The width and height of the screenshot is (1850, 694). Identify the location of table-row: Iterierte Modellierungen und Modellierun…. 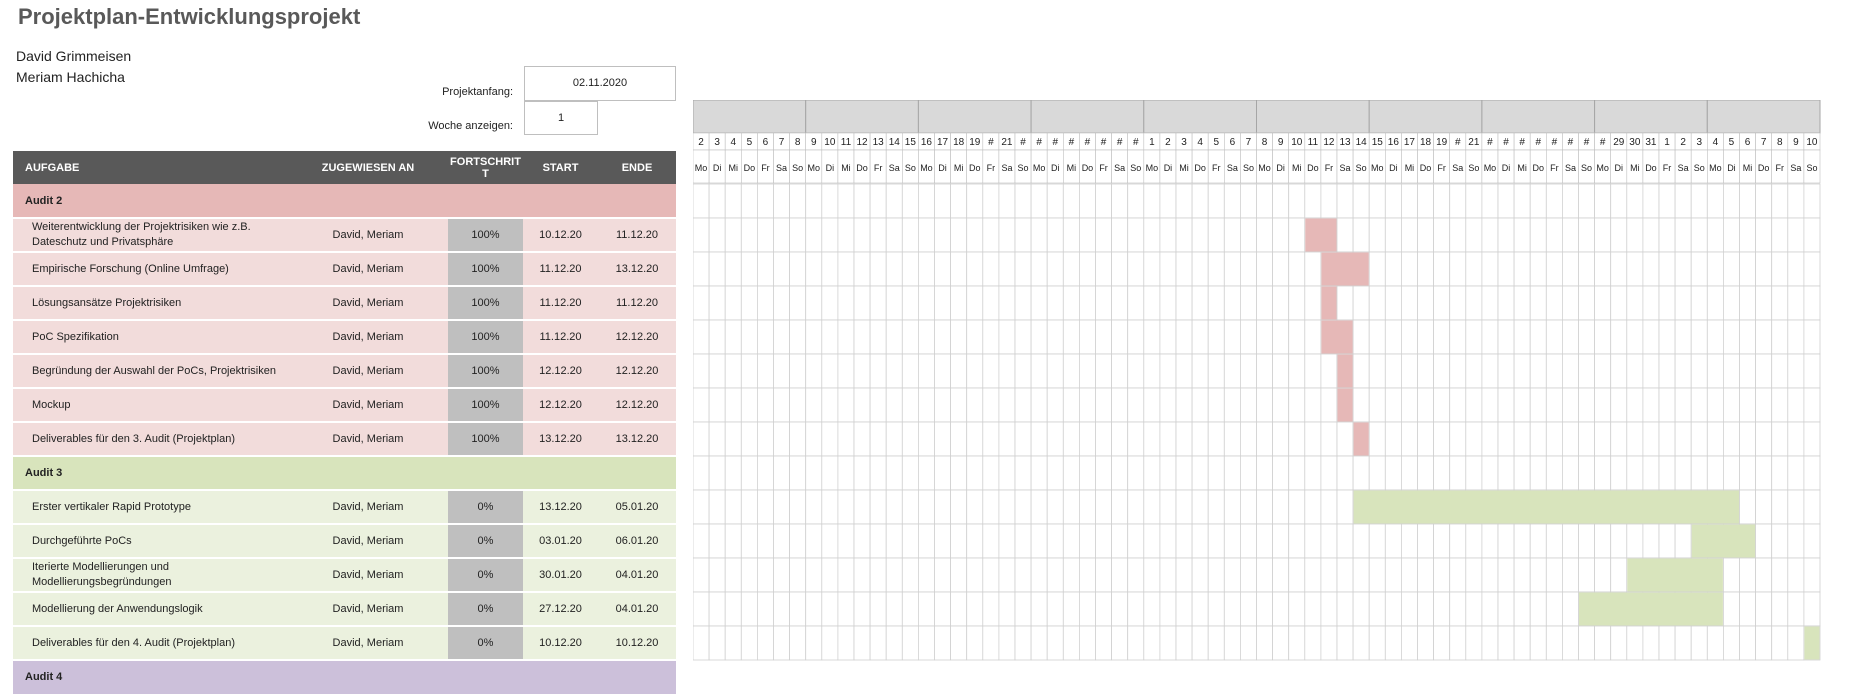
(344, 575).